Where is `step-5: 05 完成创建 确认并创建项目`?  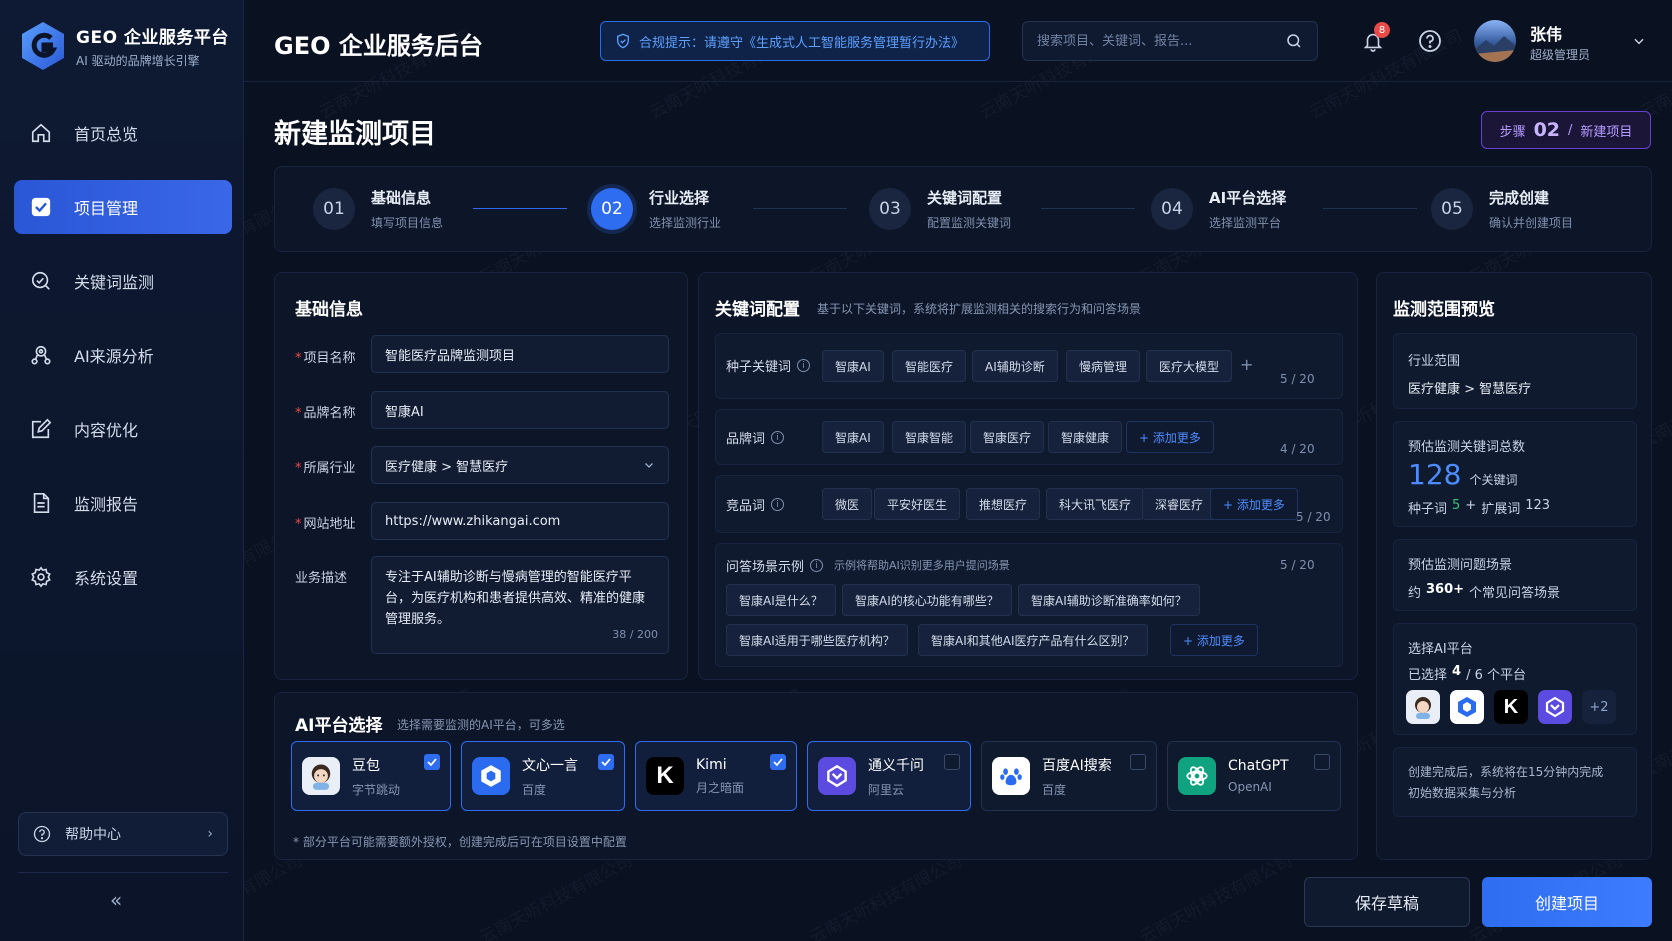
step-5: 05 完成创建 确认并创建项目 is located at coordinates (1502, 209).